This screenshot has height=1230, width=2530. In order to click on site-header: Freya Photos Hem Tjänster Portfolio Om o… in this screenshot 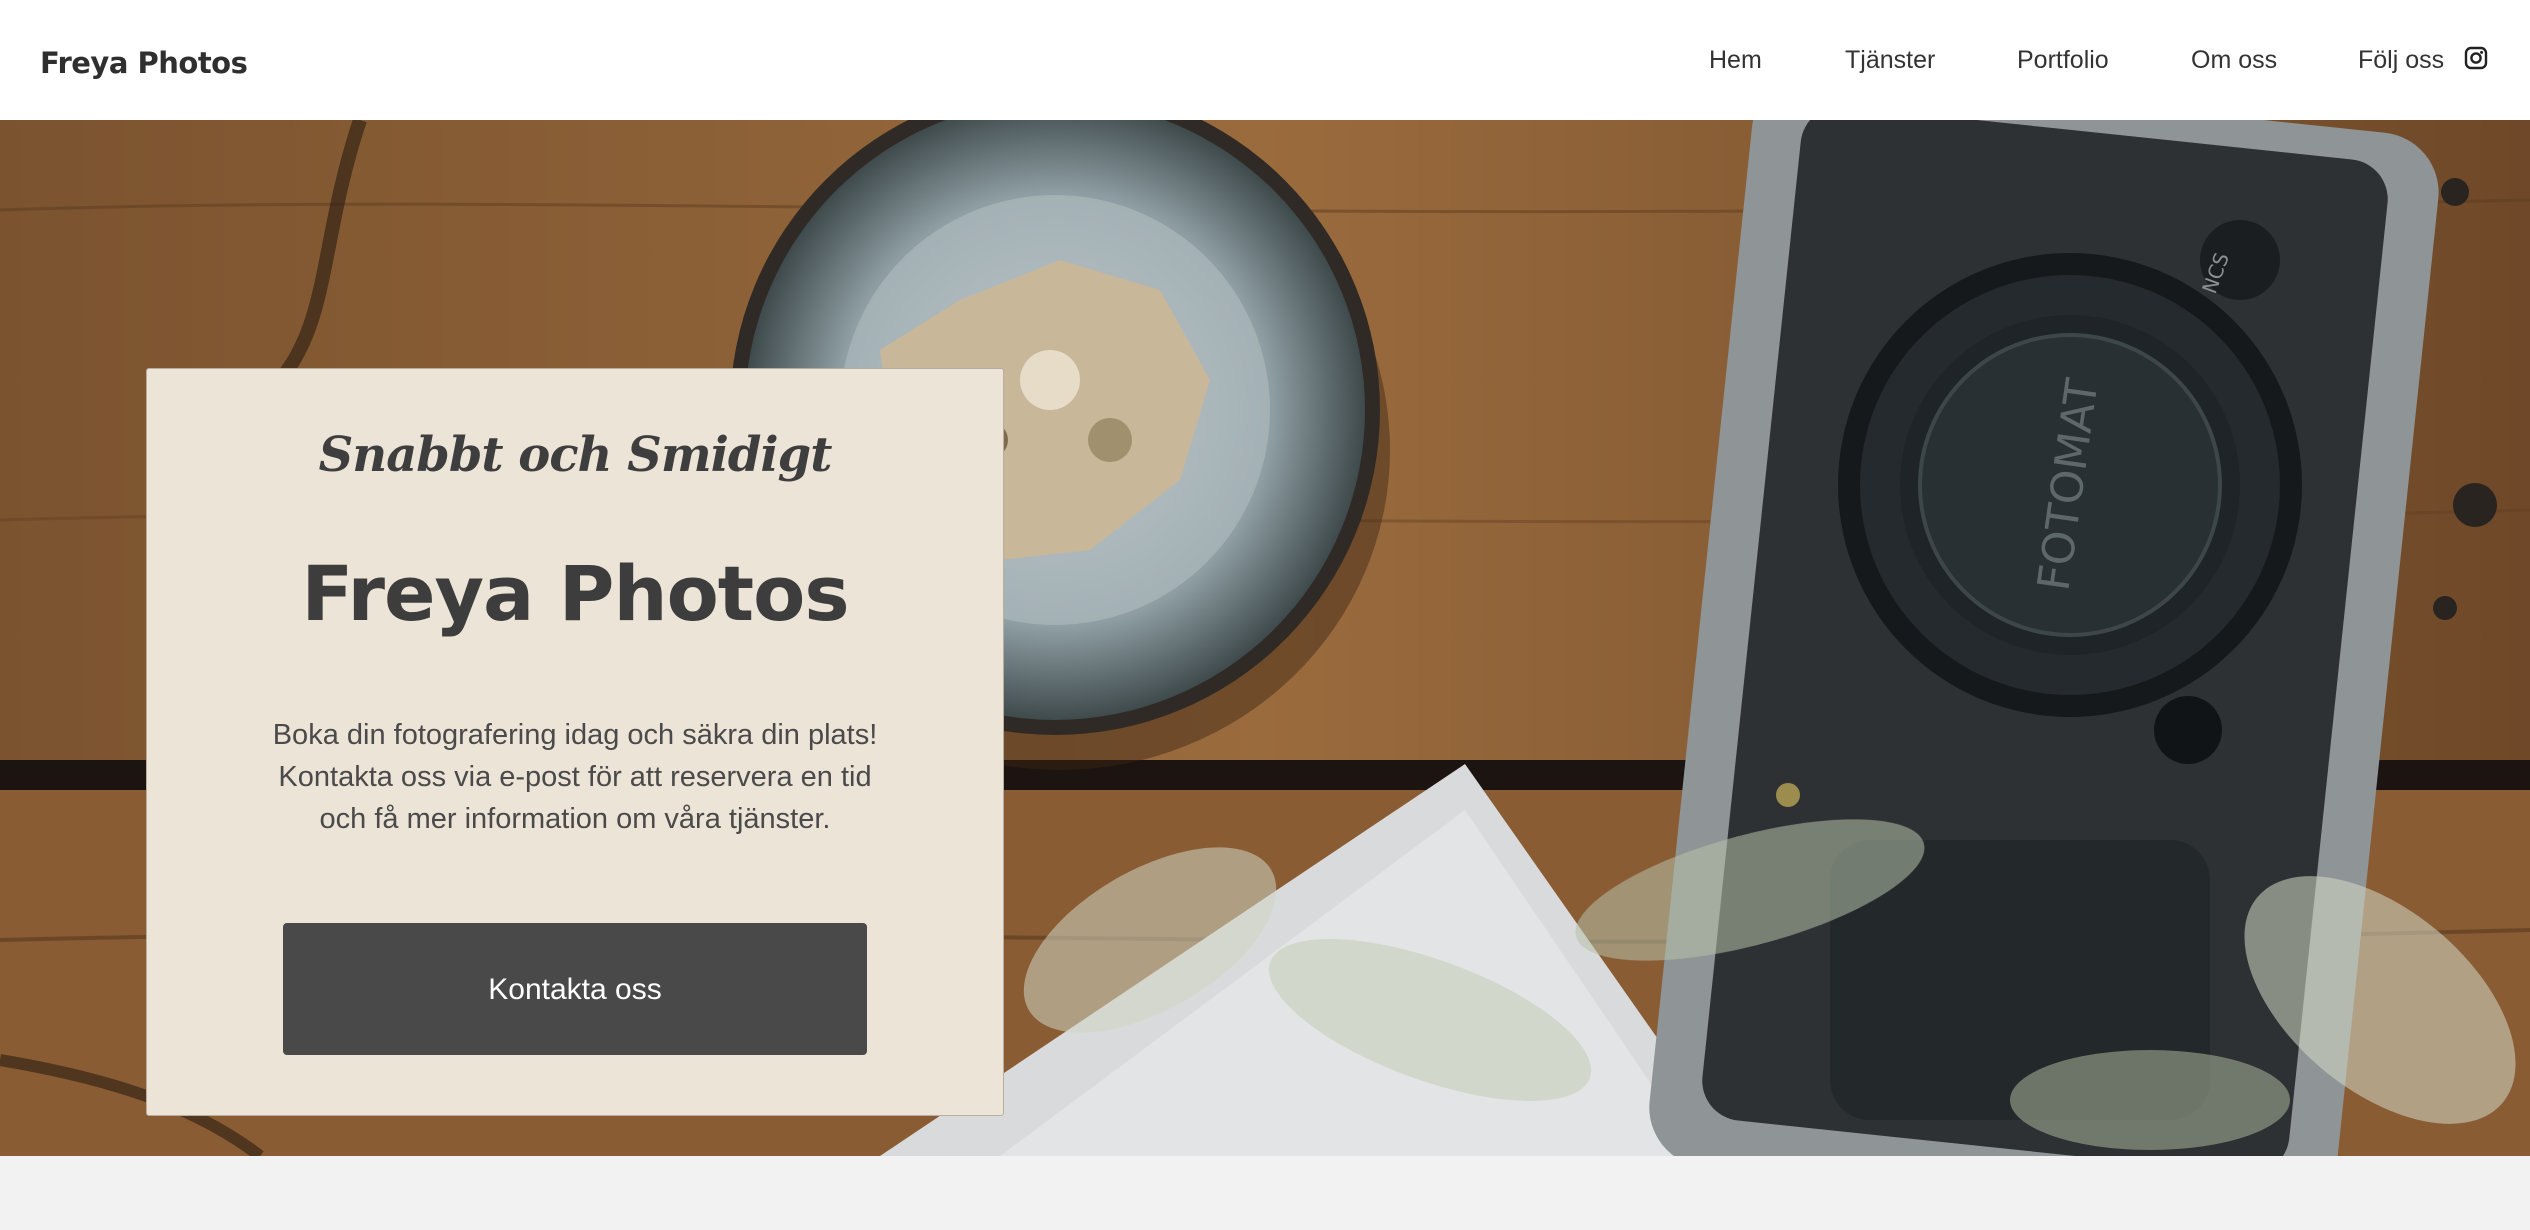, I will do `click(1265, 60)`.